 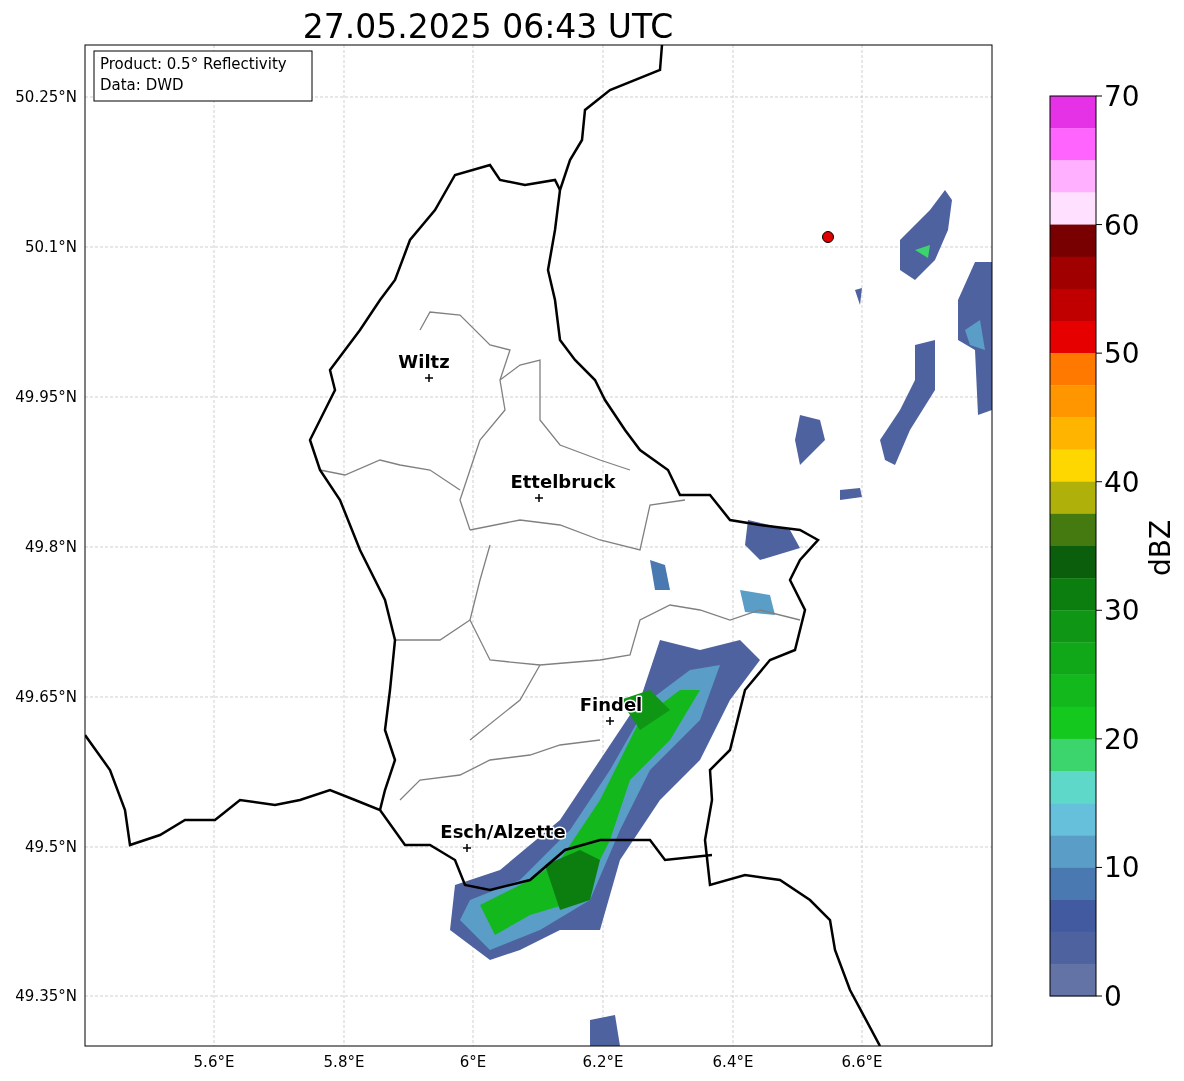 What do you see at coordinates (214, 1062) in the screenshot?
I see `longitude-label: 5.6°E` at bounding box center [214, 1062].